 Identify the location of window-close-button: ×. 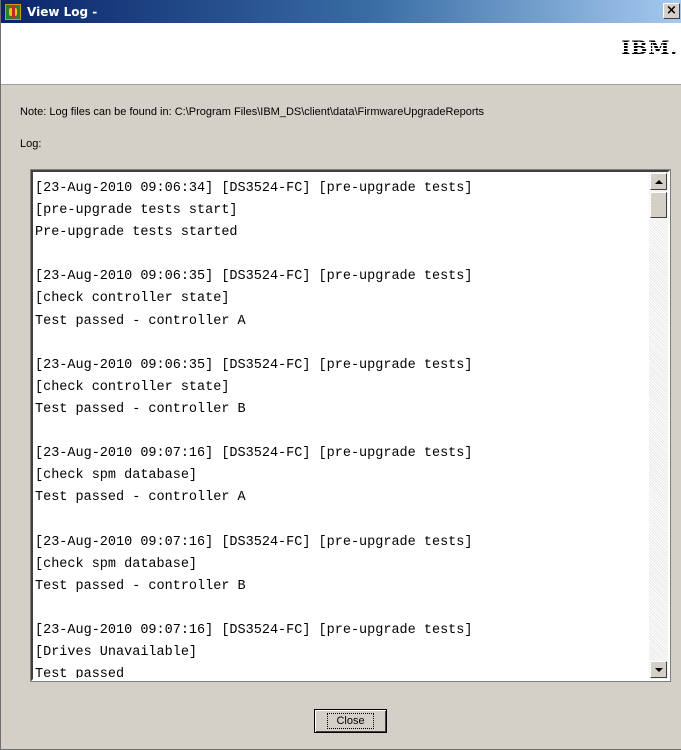
(671, 11).